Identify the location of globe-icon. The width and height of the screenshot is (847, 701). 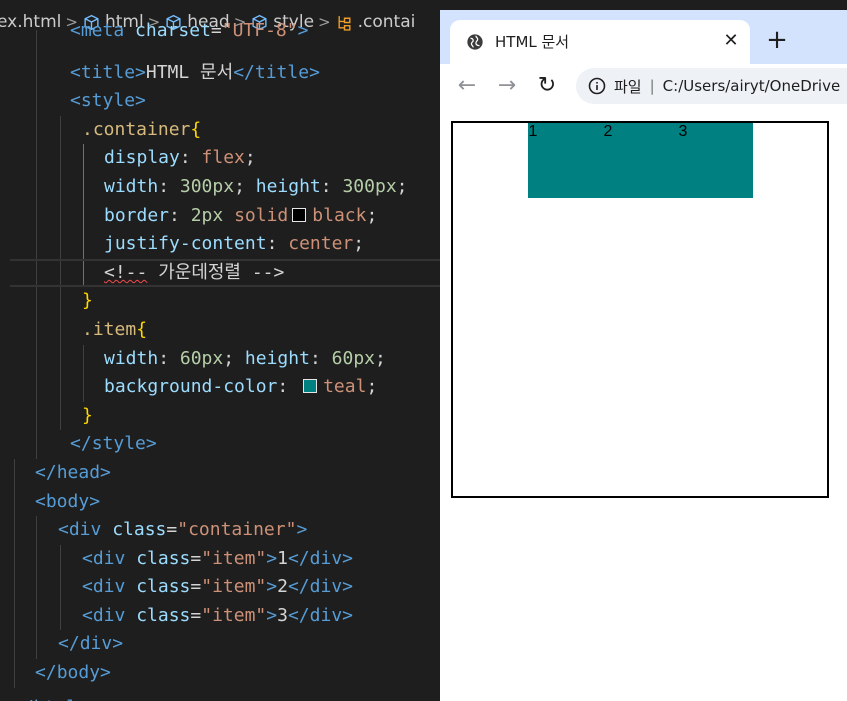
(475, 42).